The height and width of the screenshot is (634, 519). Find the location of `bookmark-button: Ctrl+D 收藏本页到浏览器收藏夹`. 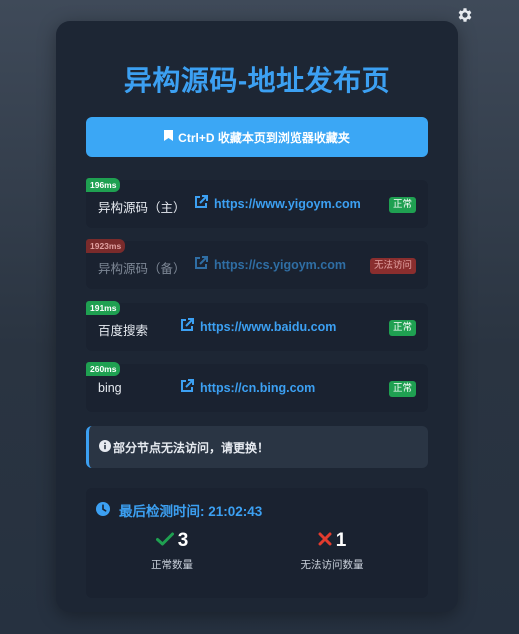

bookmark-button: Ctrl+D 收藏本页到浏览器收藏夹 is located at coordinates (257, 137).